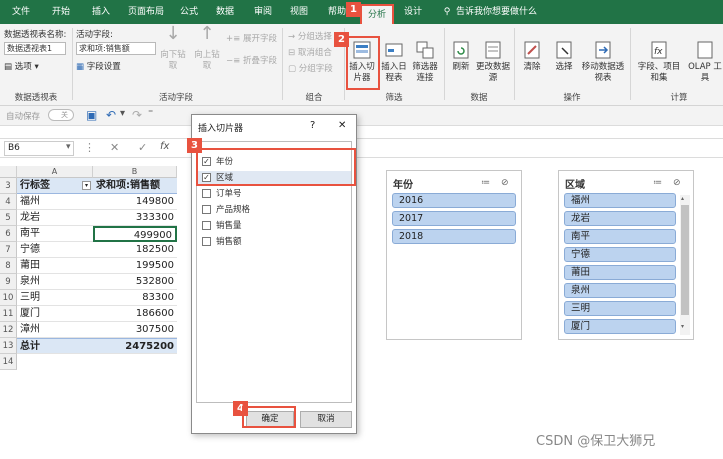 The width and height of the screenshot is (723, 459). What do you see at coordinates (61, 115) in the screenshot?
I see `autosave-toggle: 关` at bounding box center [61, 115].